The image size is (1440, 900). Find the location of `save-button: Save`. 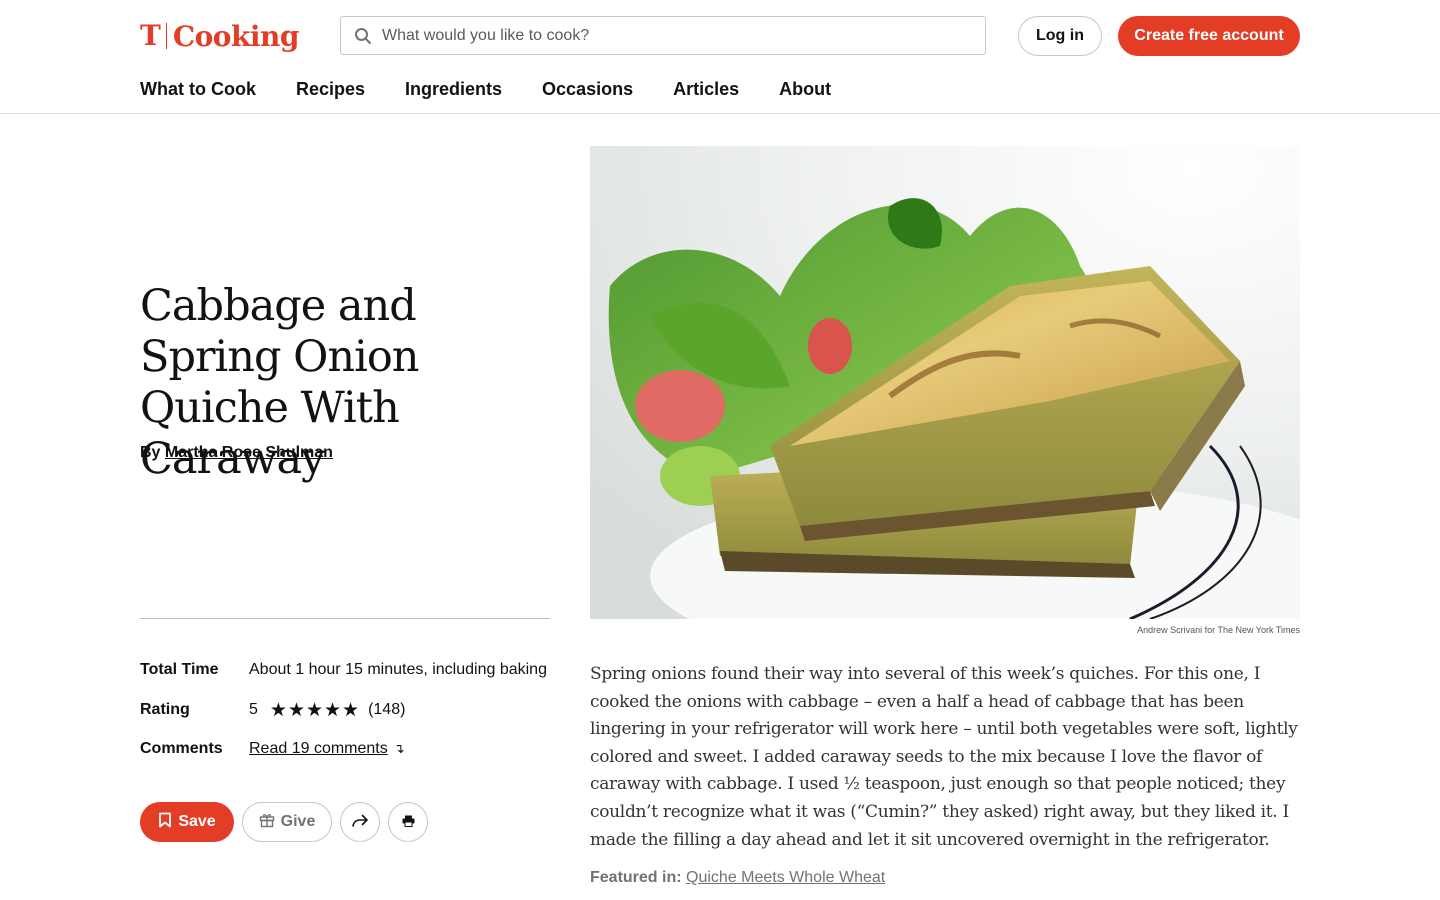

save-button: Save is located at coordinates (187, 822).